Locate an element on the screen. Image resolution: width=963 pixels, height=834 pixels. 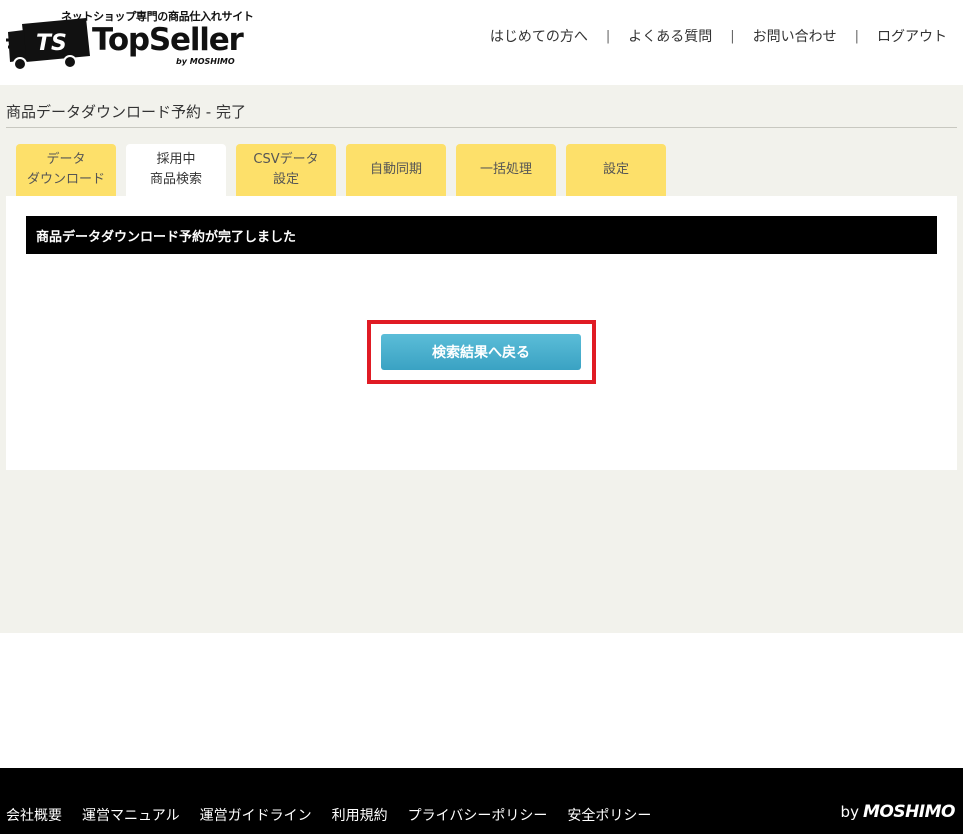
title-divider is located at coordinates (481, 127).